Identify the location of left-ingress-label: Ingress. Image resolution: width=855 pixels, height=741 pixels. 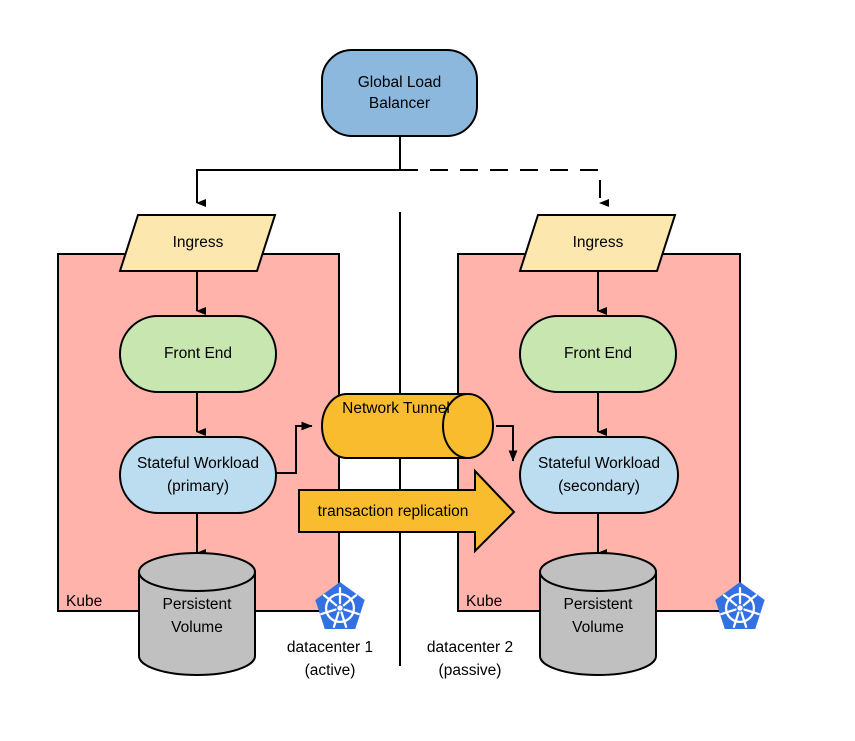
(198, 242).